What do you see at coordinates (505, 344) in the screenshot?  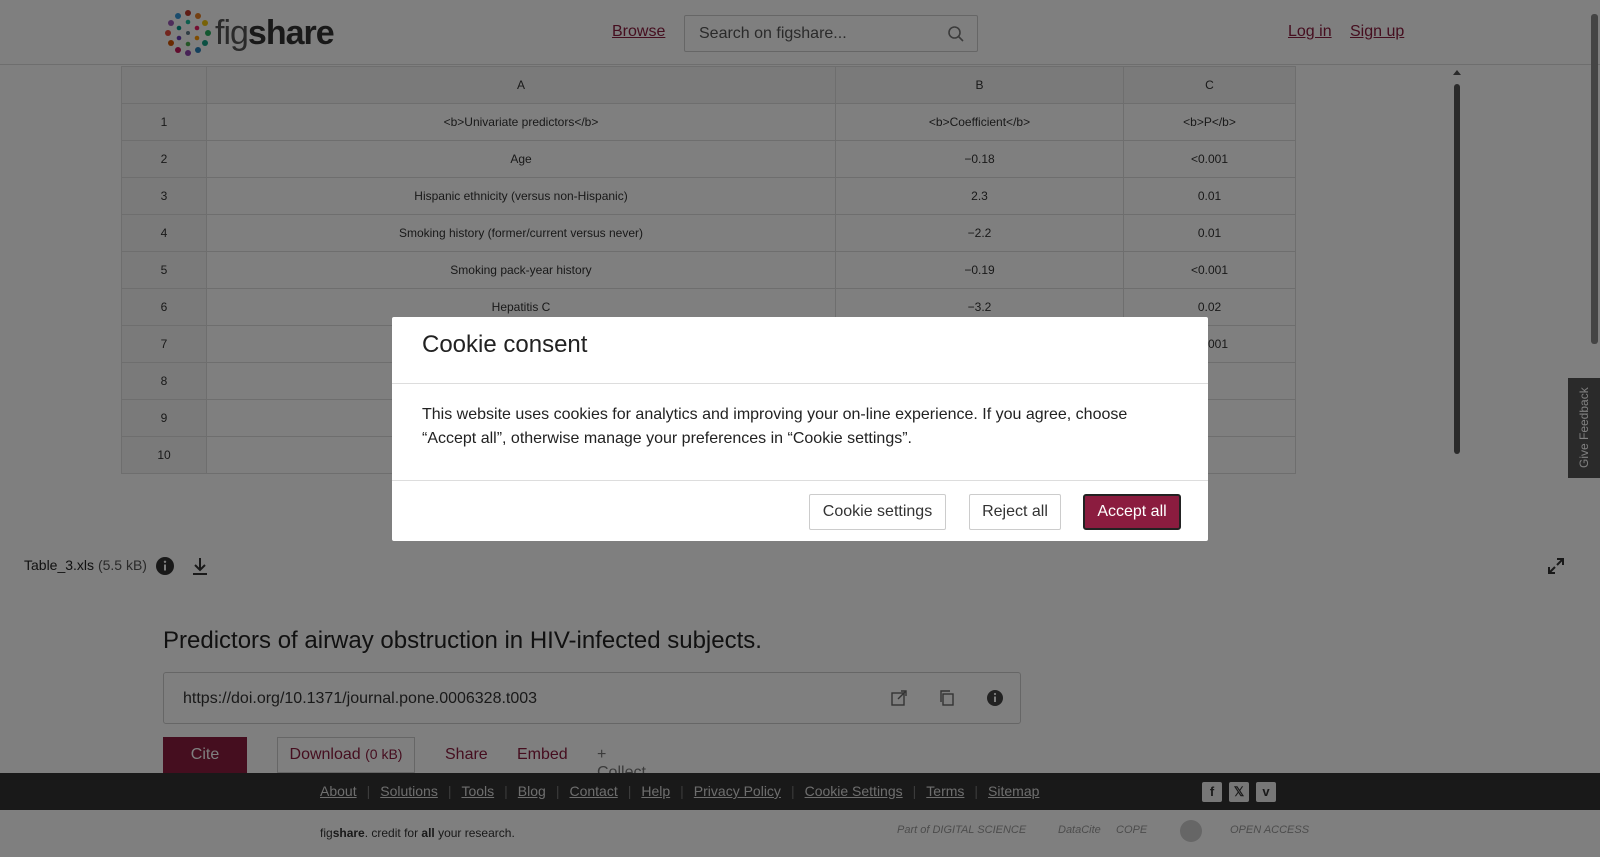 I see `cookie-dialog-title: Cookie consent` at bounding box center [505, 344].